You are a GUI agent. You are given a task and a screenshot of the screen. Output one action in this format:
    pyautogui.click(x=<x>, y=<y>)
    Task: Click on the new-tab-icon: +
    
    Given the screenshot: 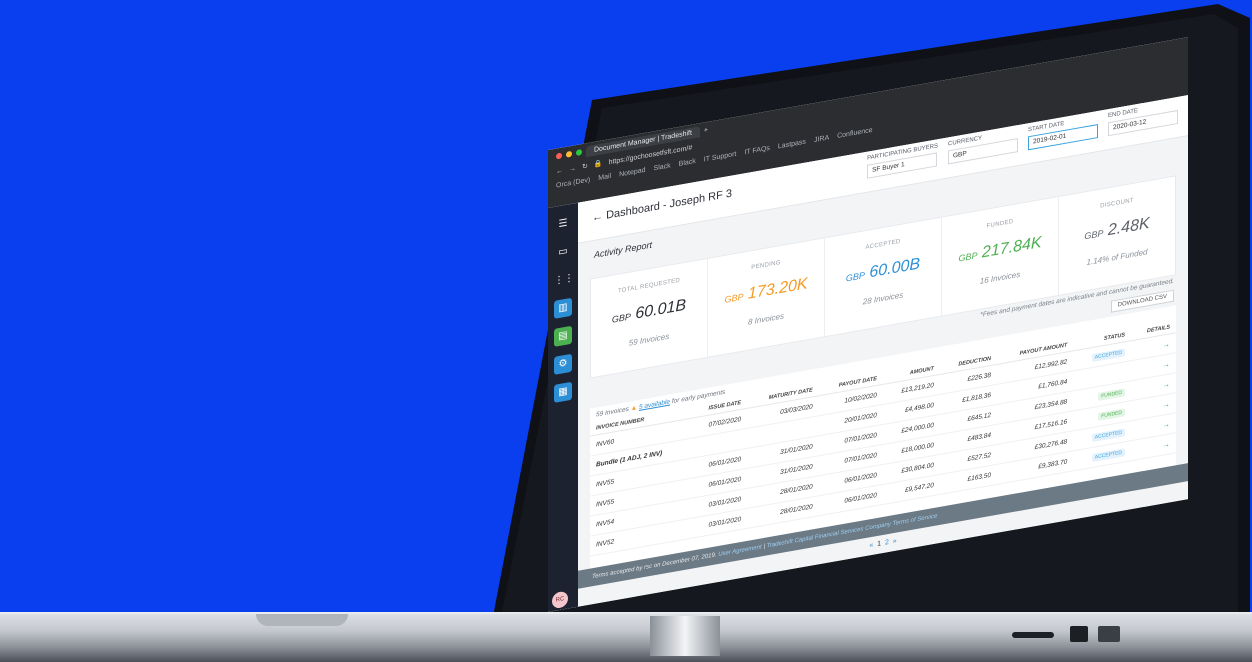 What is the action you would take?
    pyautogui.click(x=706, y=130)
    